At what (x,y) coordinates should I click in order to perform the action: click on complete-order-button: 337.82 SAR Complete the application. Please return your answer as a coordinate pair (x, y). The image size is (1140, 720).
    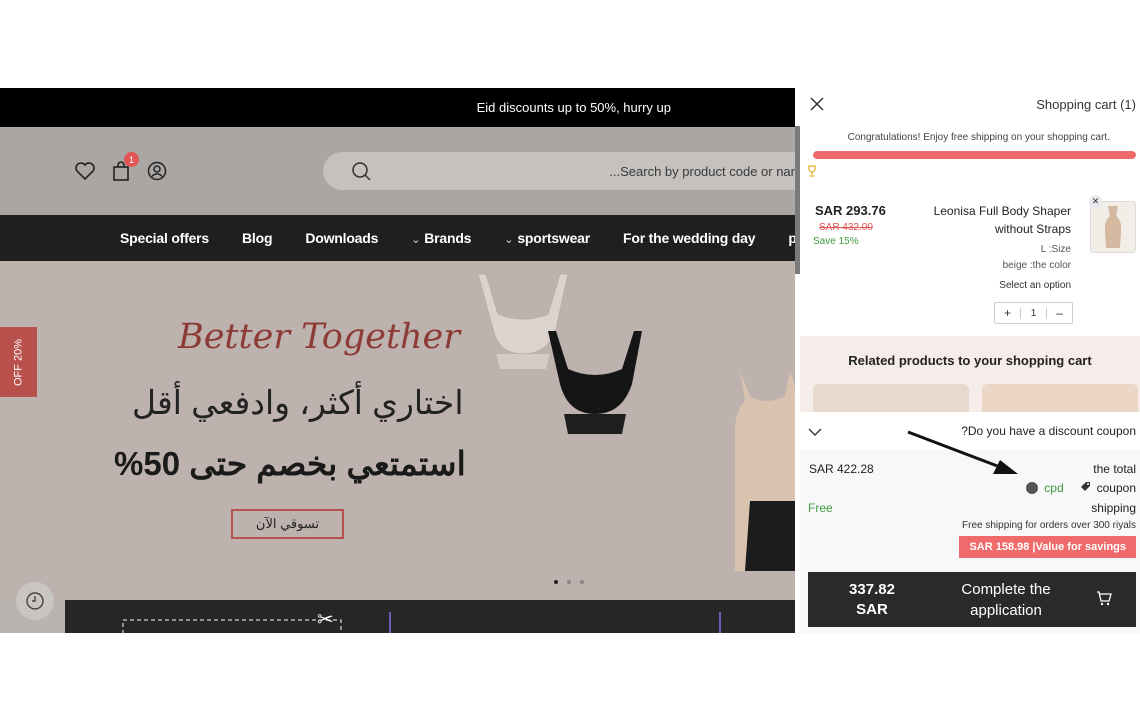
    Looking at the image, I should click on (972, 599).